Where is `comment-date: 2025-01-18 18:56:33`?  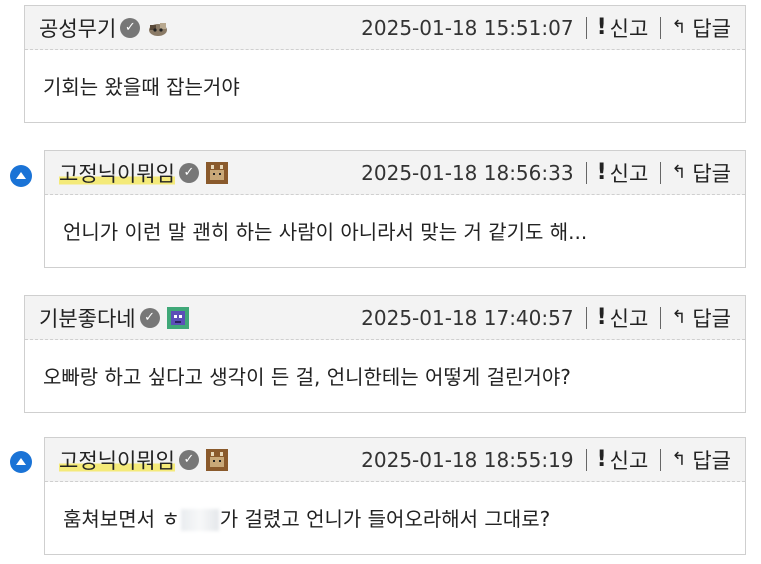
comment-date: 2025-01-18 18:56:33 is located at coordinates (467, 172).